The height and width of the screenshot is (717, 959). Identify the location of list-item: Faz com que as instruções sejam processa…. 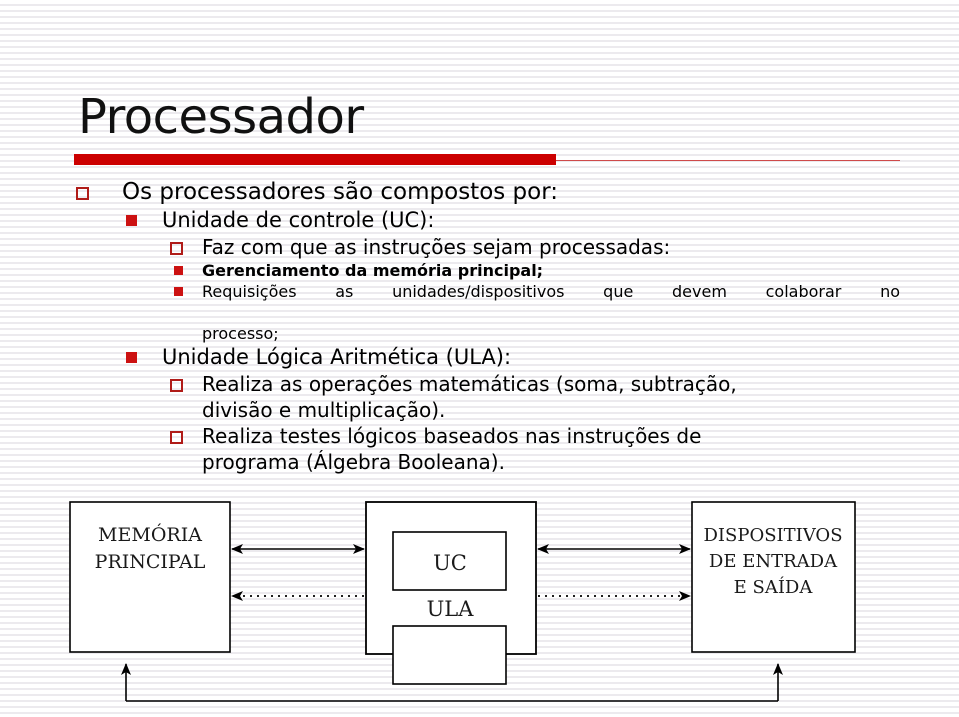
(485, 247).